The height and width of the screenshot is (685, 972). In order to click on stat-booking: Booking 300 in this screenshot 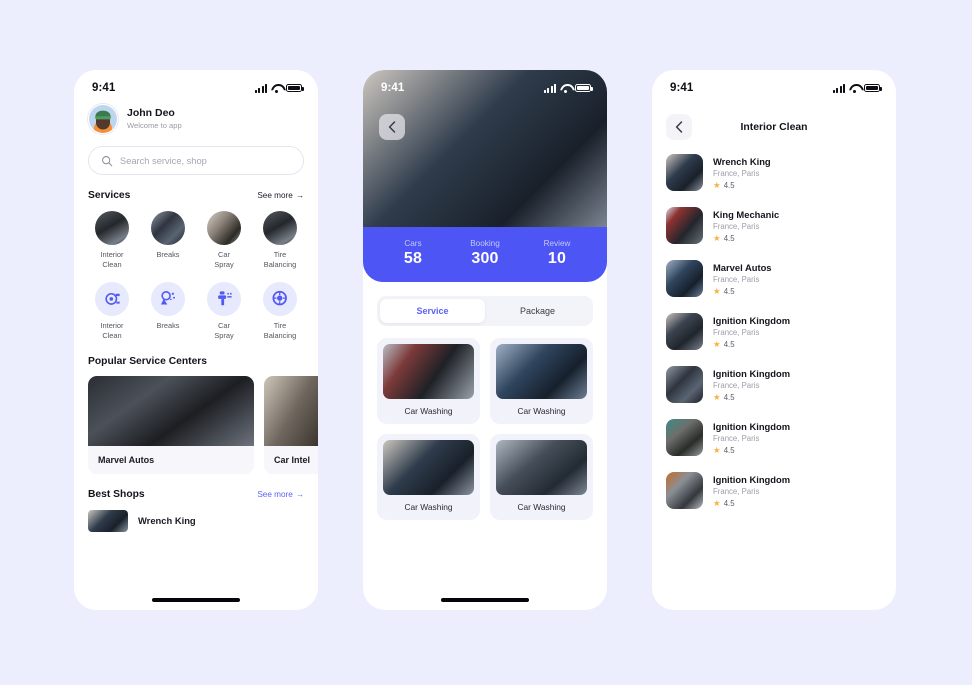, I will do `click(485, 253)`.